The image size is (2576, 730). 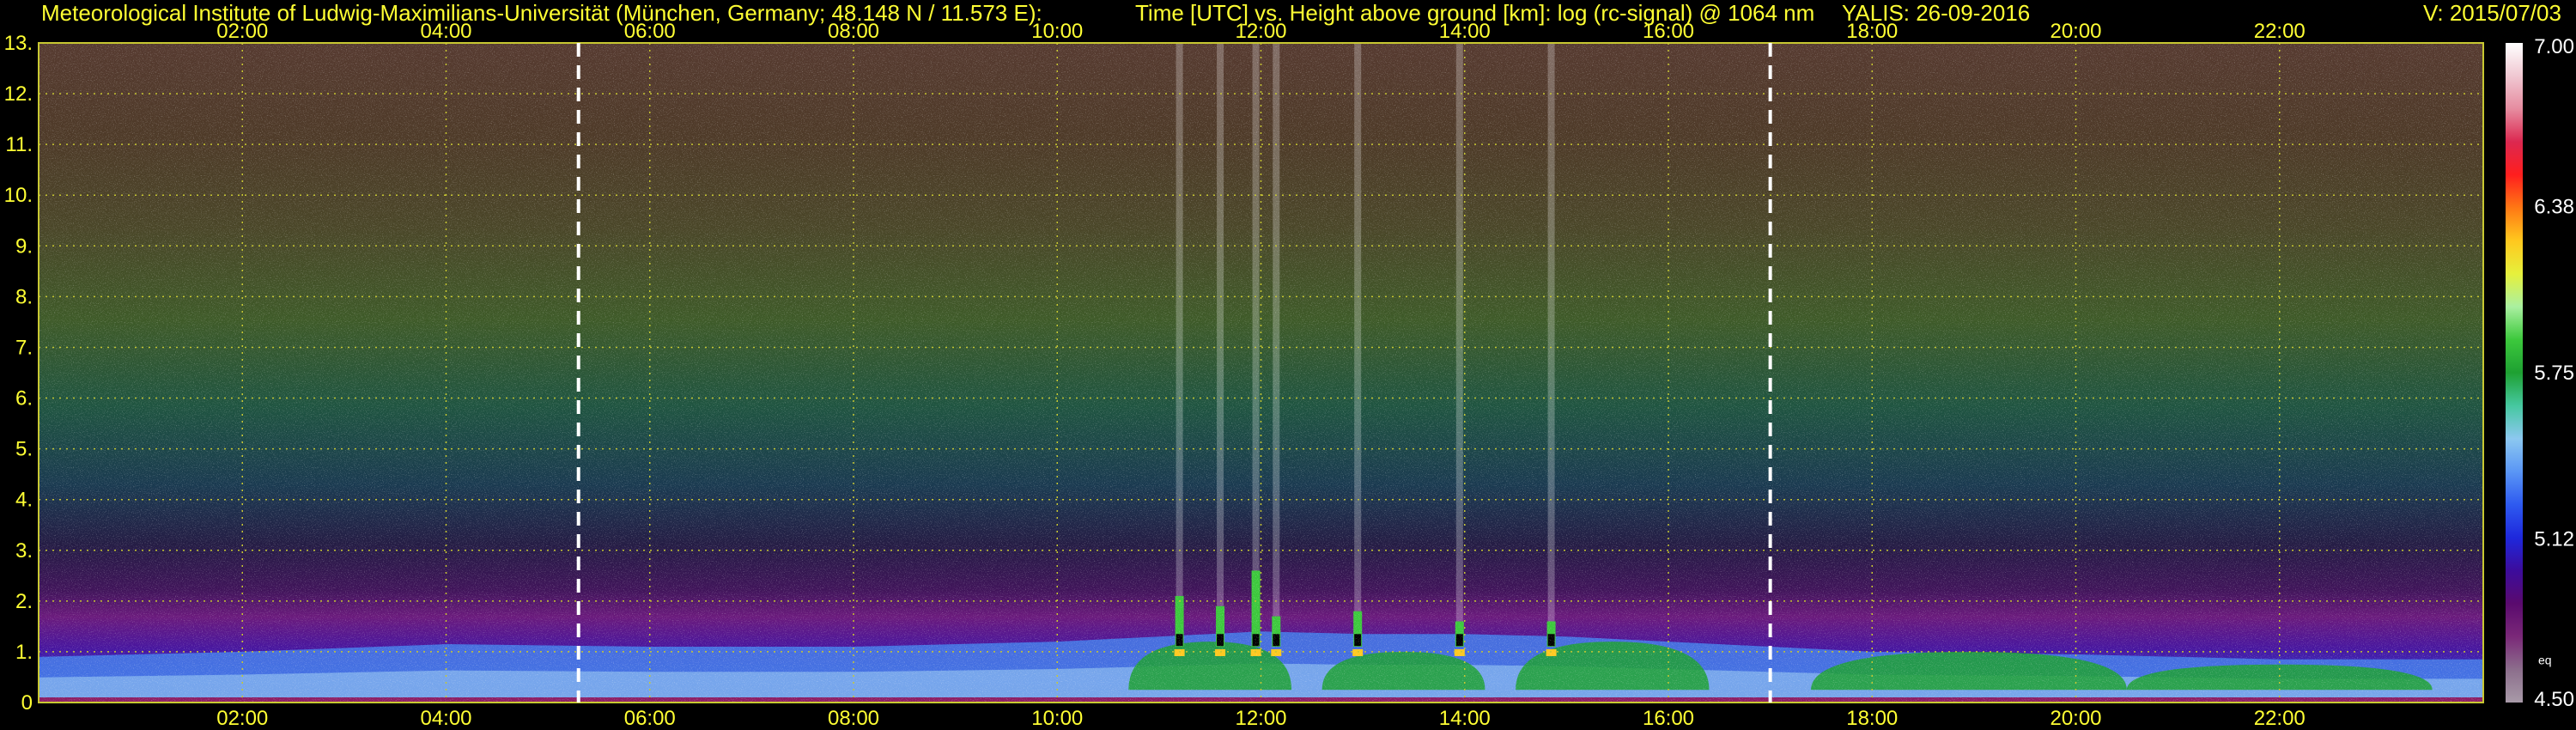 What do you see at coordinates (24, 449) in the screenshot?
I see `y-tick-label: 5.` at bounding box center [24, 449].